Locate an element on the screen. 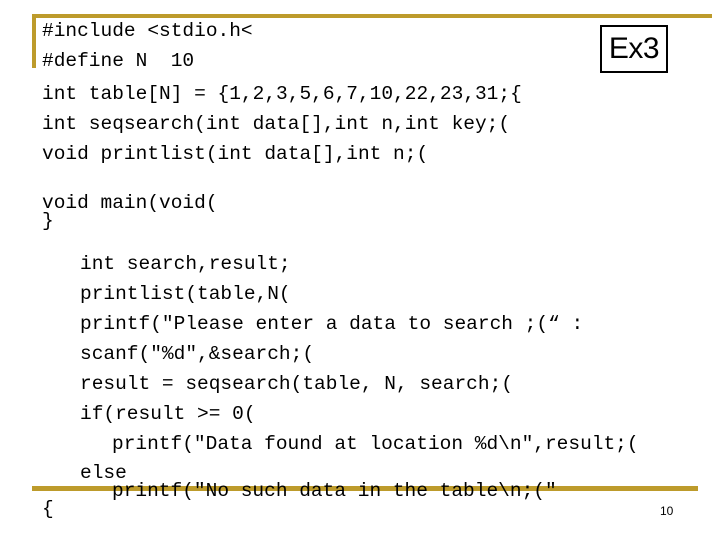 The width and height of the screenshot is (720, 540). line-printf-notfound: printf("No such data in the table\n;(" is located at coordinates (334, 491).